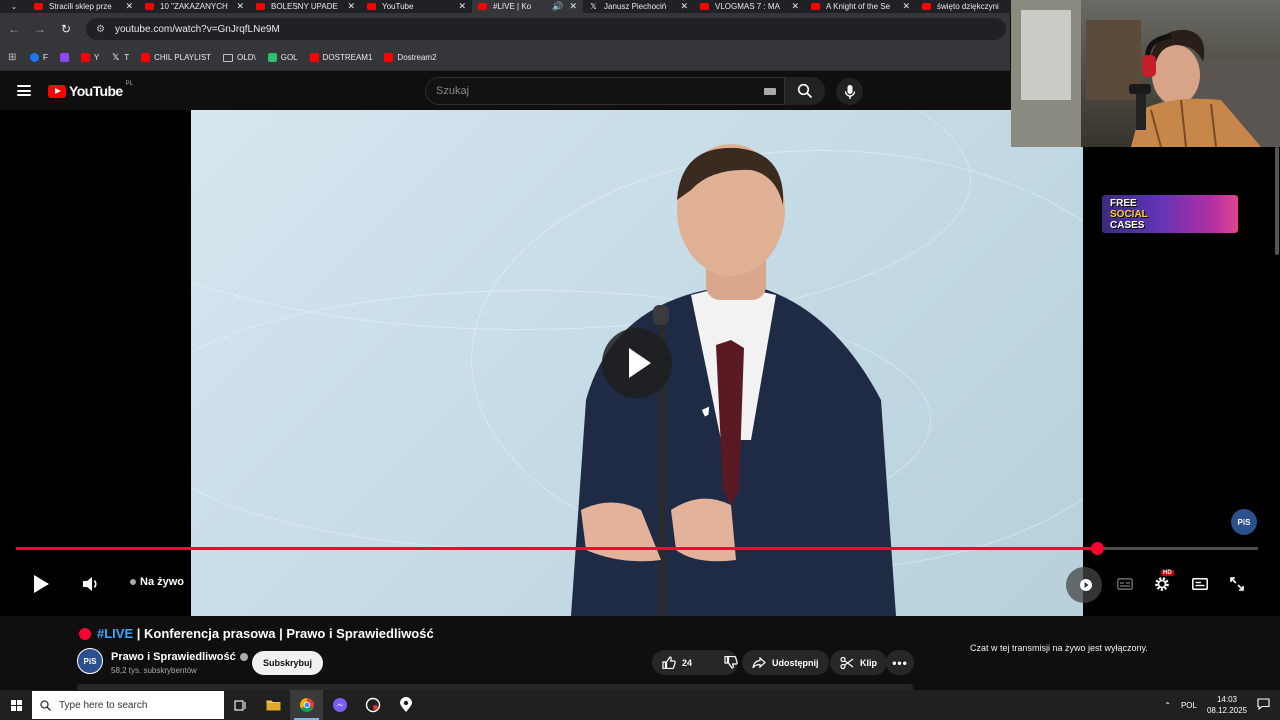 This screenshot has width=1280, height=720. Describe the element at coordinates (133, 582) in the screenshot. I see `live-dot-icon` at that location.